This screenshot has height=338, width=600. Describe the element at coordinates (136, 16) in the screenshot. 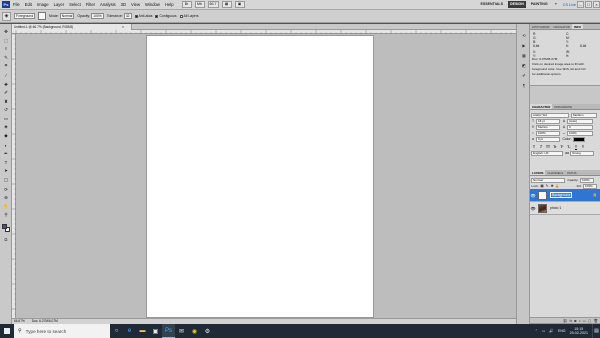

I see `anti-alias-checkbox-box` at that location.